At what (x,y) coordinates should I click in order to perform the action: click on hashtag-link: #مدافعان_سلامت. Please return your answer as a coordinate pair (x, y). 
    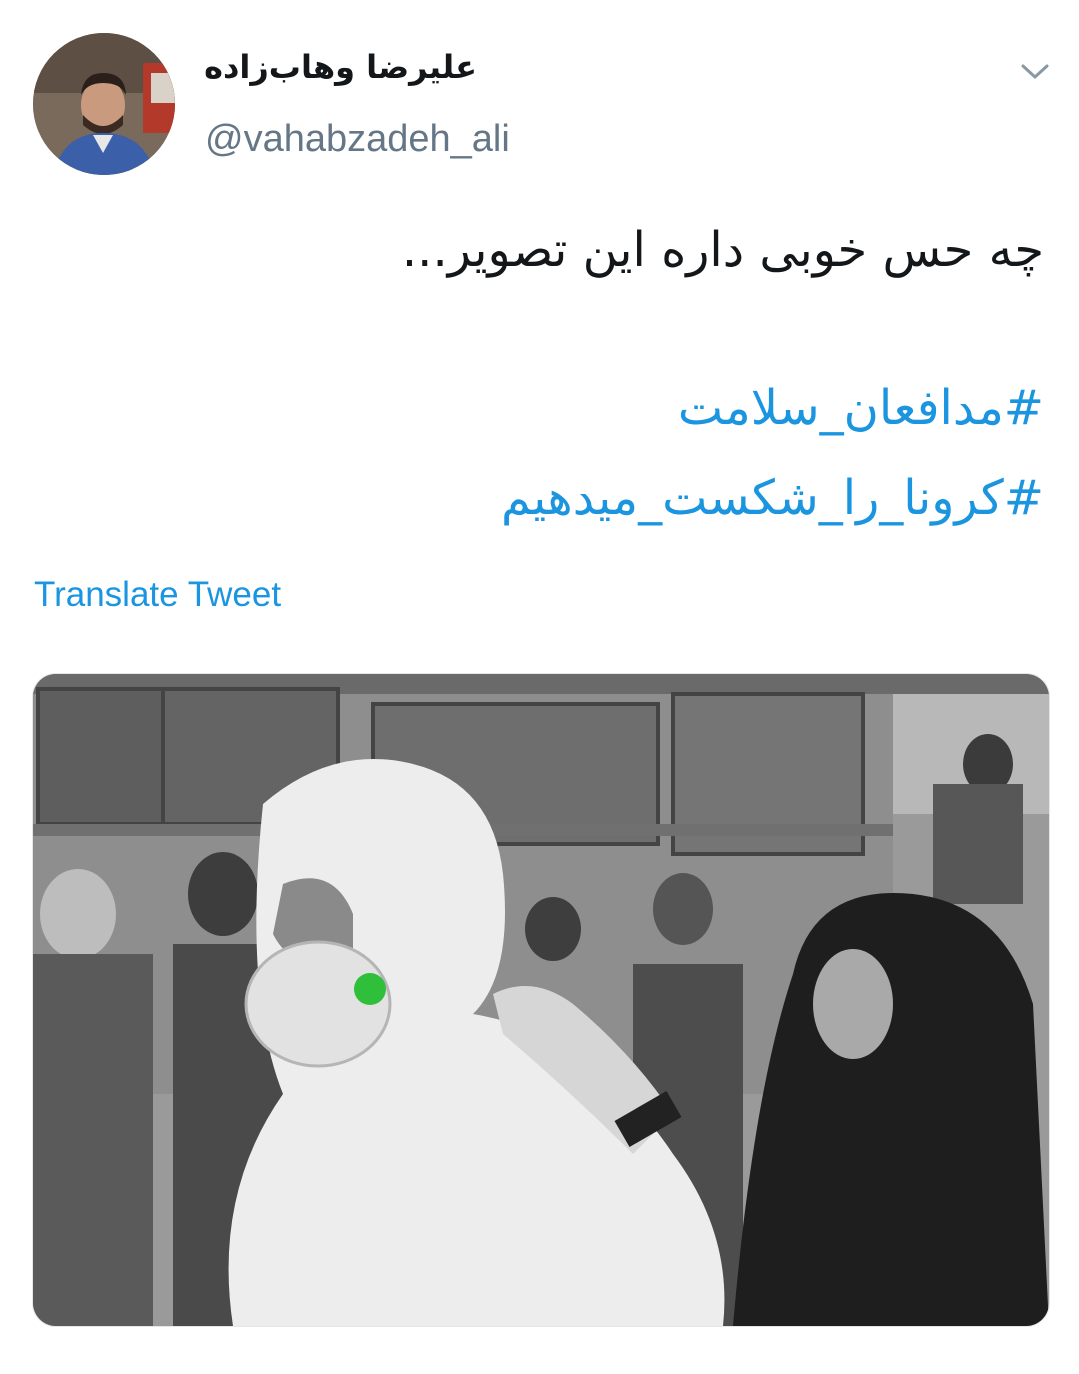
    Looking at the image, I should click on (544, 408).